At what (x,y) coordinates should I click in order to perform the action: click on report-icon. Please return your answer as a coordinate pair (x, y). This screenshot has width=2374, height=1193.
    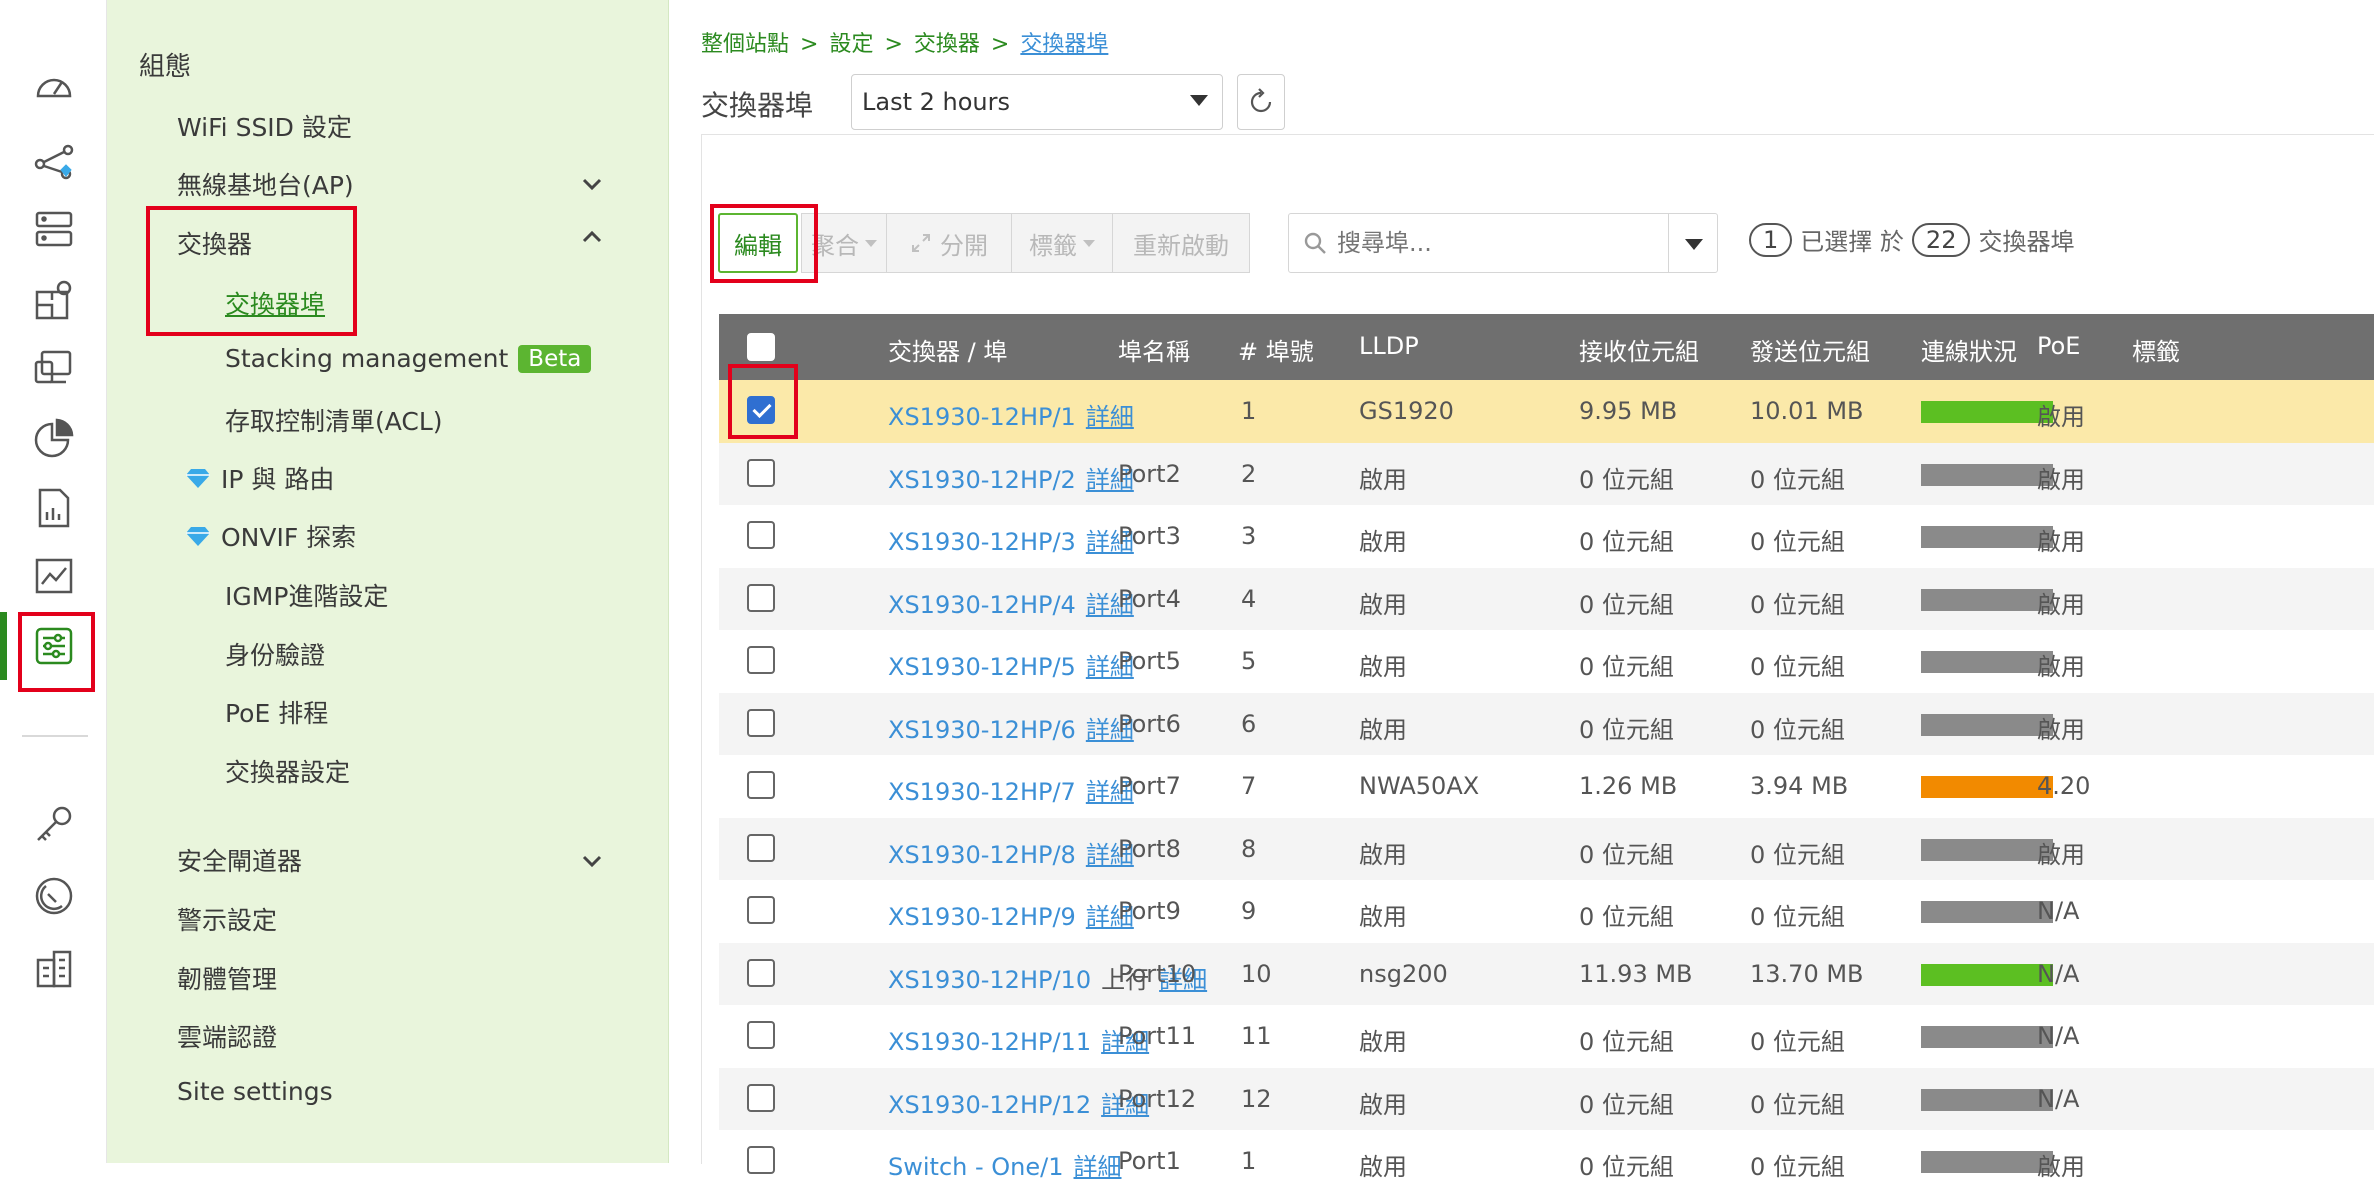
    Looking at the image, I should click on (54, 508).